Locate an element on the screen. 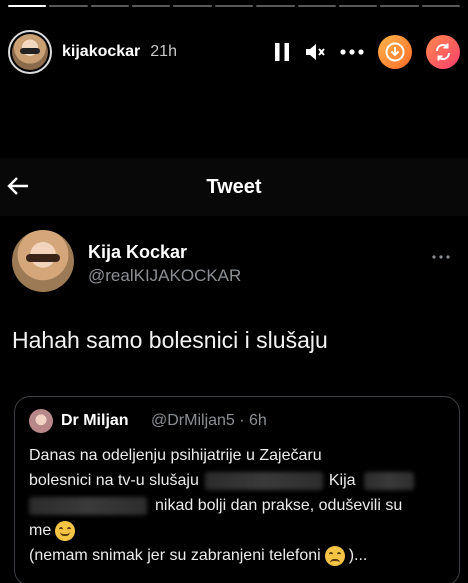  quoted-line: (nemam snimak jer su zabranjeni telefoni is located at coordinates (175, 555).